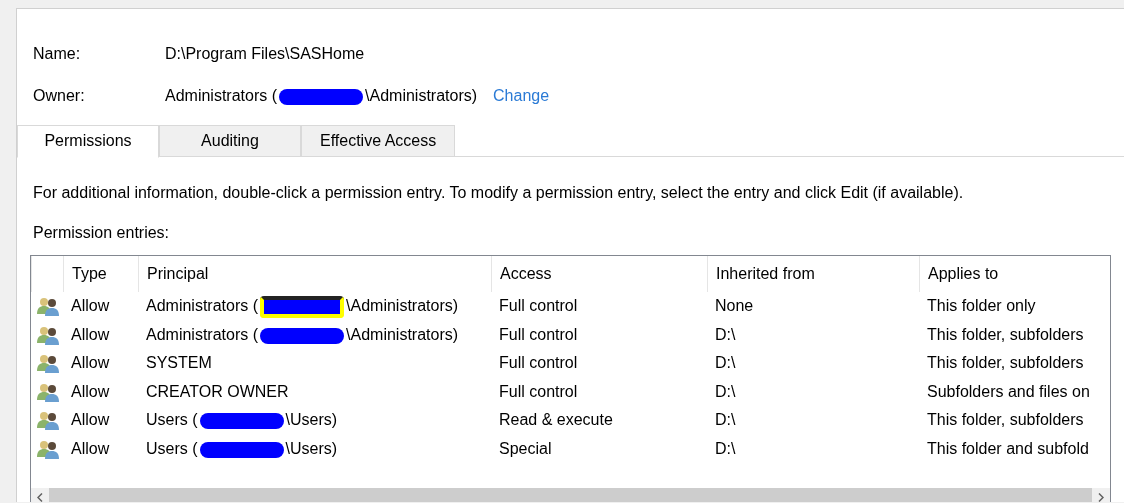 The image size is (1124, 503). What do you see at coordinates (378, 141) in the screenshot?
I see `tab: Effective Access` at bounding box center [378, 141].